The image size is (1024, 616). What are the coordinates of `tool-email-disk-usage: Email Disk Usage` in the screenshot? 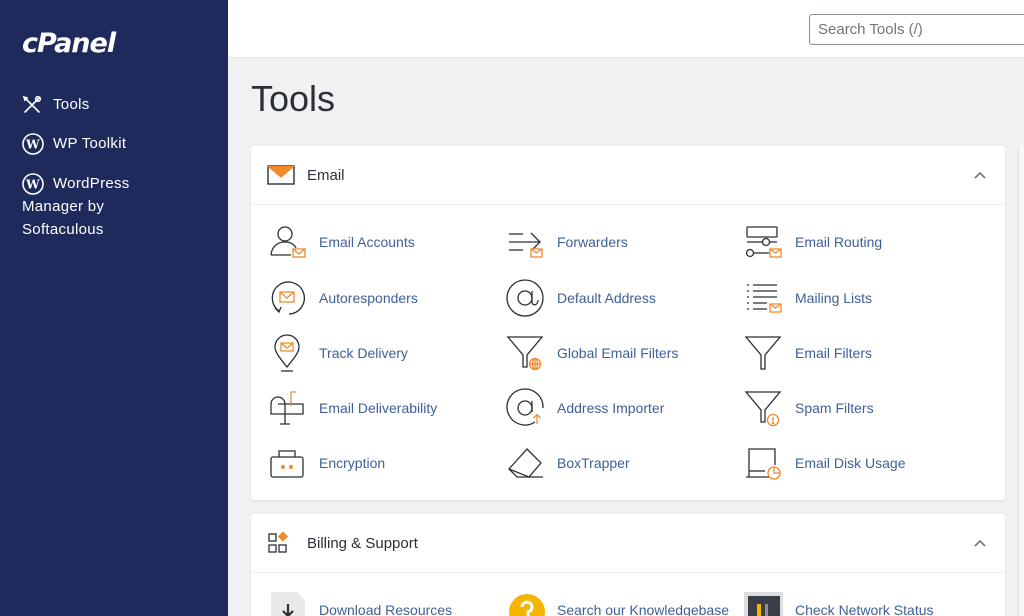 It's located at (824, 463).